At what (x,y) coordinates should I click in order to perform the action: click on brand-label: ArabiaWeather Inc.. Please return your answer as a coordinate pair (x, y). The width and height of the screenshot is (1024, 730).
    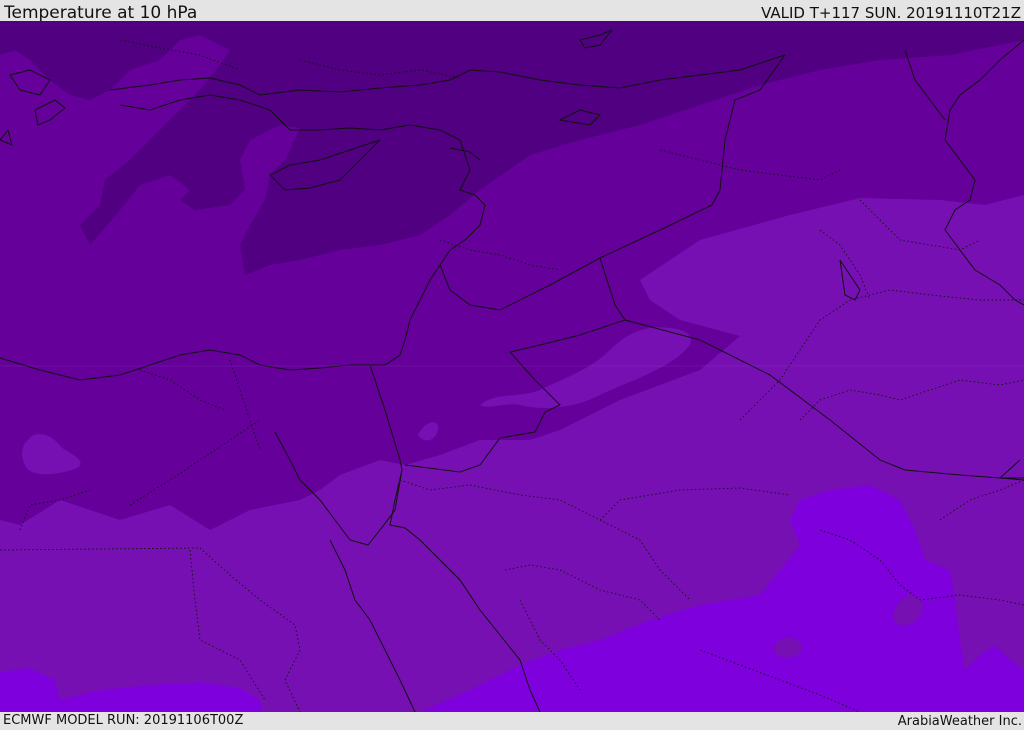
    Looking at the image, I should click on (959, 721).